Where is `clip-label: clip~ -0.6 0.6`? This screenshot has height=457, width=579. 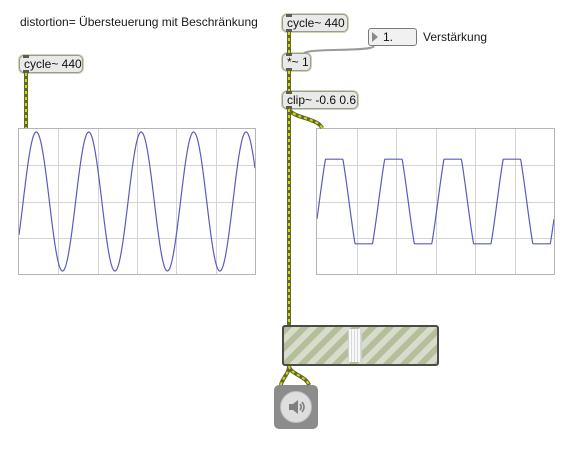
clip-label: clip~ -0.6 0.6 is located at coordinates (322, 100).